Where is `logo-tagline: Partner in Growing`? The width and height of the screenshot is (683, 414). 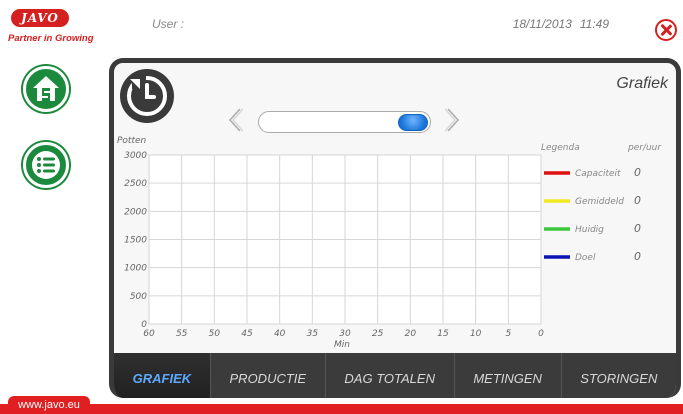
logo-tagline: Partner in Growing is located at coordinates (51, 38).